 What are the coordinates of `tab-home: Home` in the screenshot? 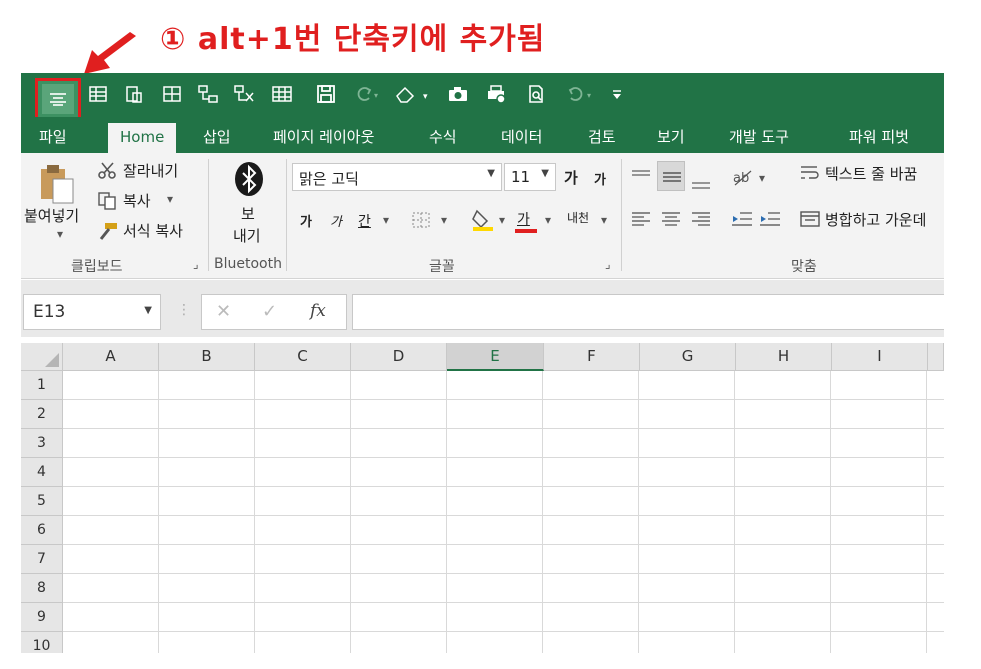 It's located at (142, 138).